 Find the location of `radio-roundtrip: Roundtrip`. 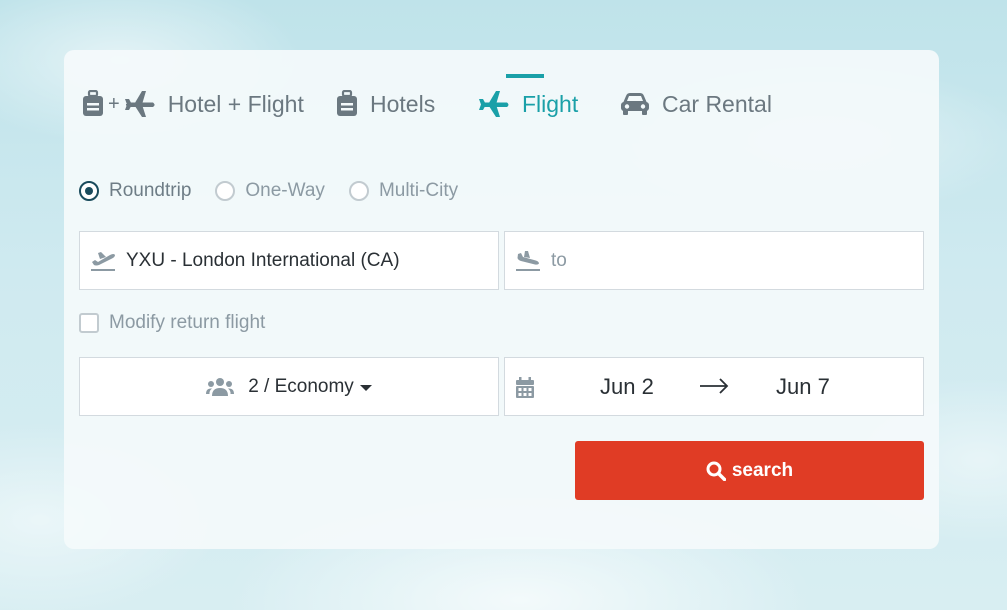

radio-roundtrip: Roundtrip is located at coordinates (135, 191).